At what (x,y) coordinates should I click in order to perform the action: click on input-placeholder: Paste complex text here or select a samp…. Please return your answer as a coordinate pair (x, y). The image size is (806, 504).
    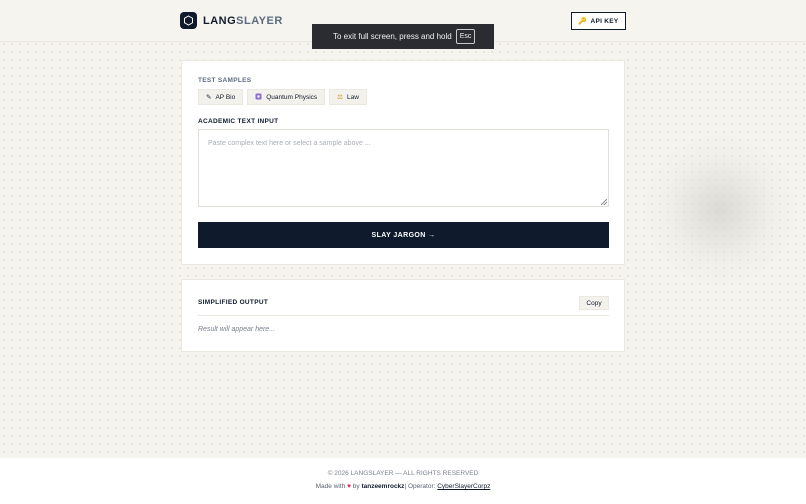
    Looking at the image, I should click on (289, 143).